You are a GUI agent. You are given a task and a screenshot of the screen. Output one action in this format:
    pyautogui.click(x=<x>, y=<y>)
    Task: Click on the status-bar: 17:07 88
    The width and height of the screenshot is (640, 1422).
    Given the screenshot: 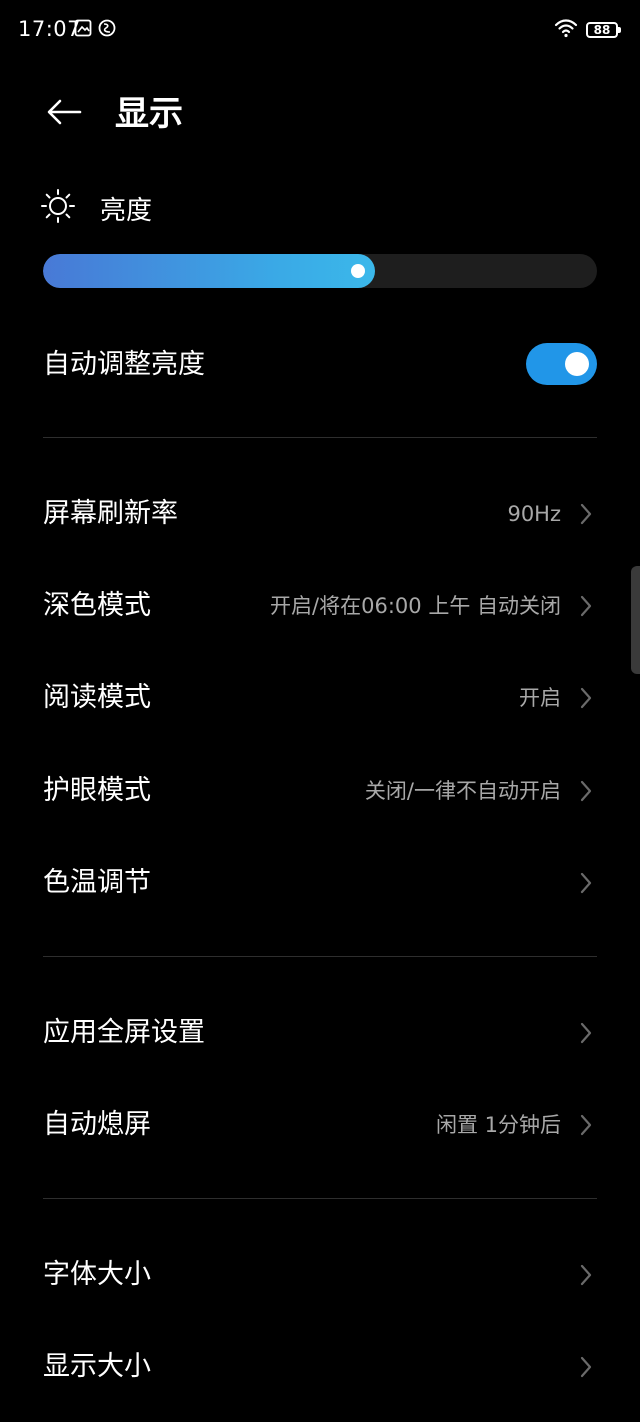 What is the action you would take?
    pyautogui.click(x=320, y=30)
    